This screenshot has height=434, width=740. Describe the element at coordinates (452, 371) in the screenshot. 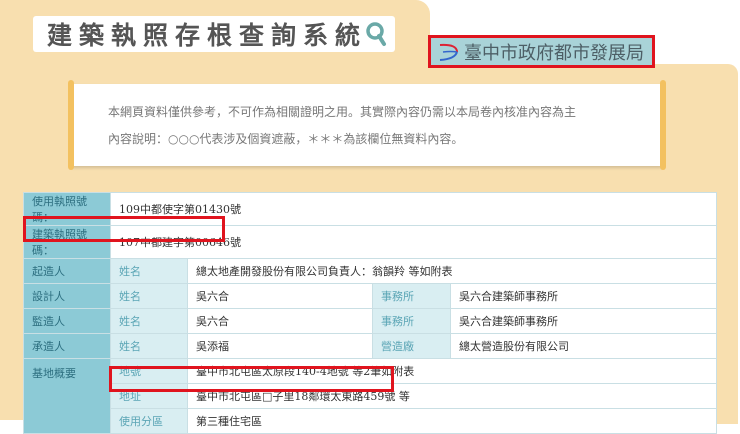

I see `lot-value: 臺中市北屯區太原段140-4地號 等2筆如附表` at that location.